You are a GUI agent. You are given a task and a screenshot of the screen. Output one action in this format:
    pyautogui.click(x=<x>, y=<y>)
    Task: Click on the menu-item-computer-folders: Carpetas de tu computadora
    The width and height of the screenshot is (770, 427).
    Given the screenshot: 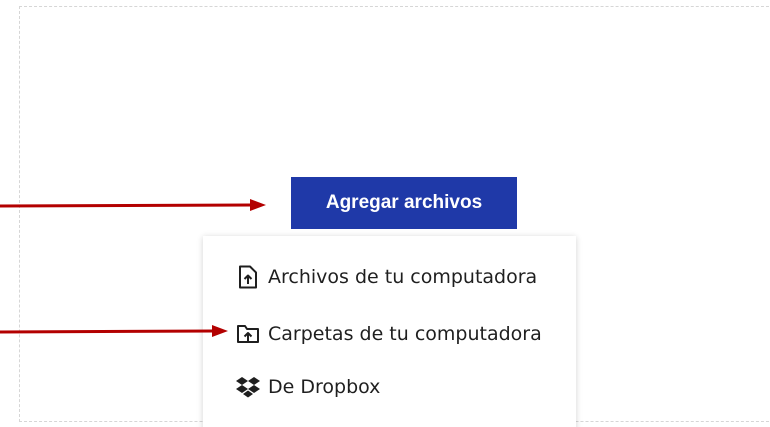 What is the action you would take?
    pyautogui.click(x=389, y=334)
    